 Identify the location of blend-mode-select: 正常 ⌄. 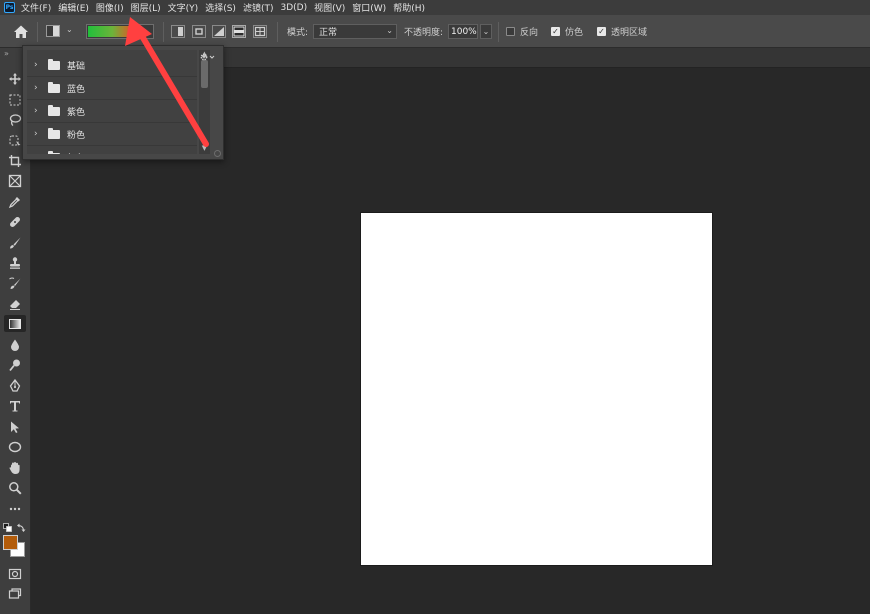
(355, 31).